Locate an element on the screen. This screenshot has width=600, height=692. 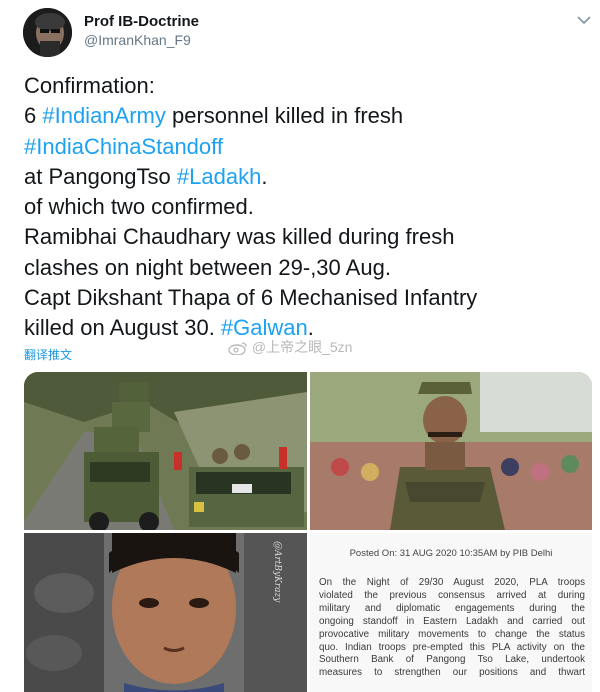
soldier-photo is located at coordinates (451, 451).